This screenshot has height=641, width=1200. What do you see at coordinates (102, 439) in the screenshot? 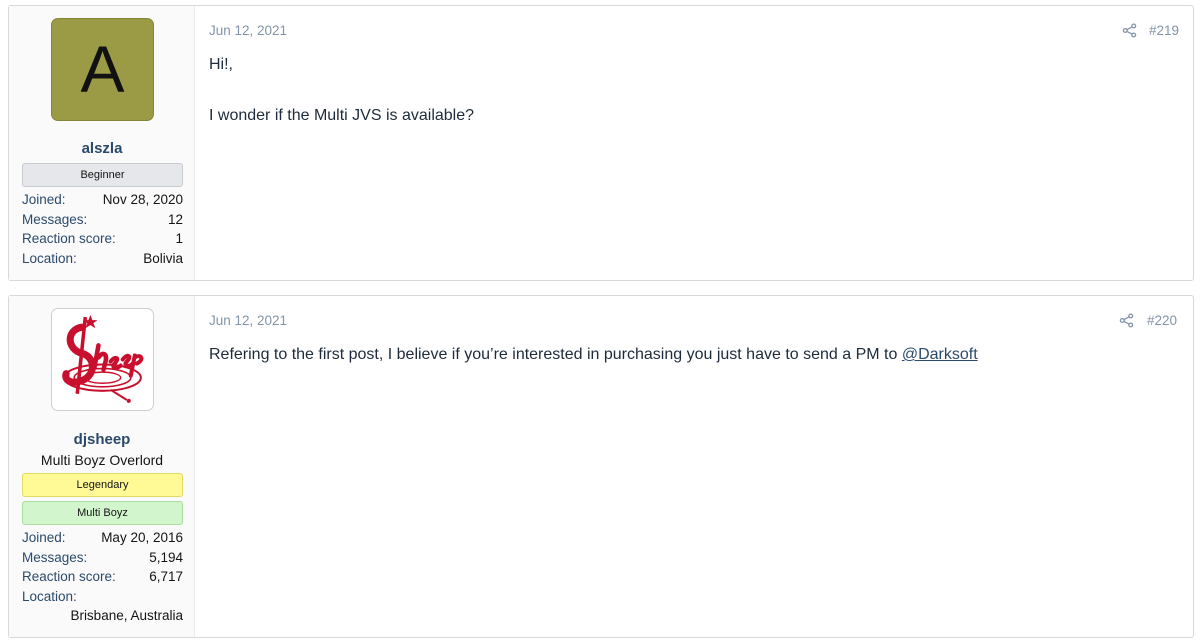
I see `username: djsheep` at bounding box center [102, 439].